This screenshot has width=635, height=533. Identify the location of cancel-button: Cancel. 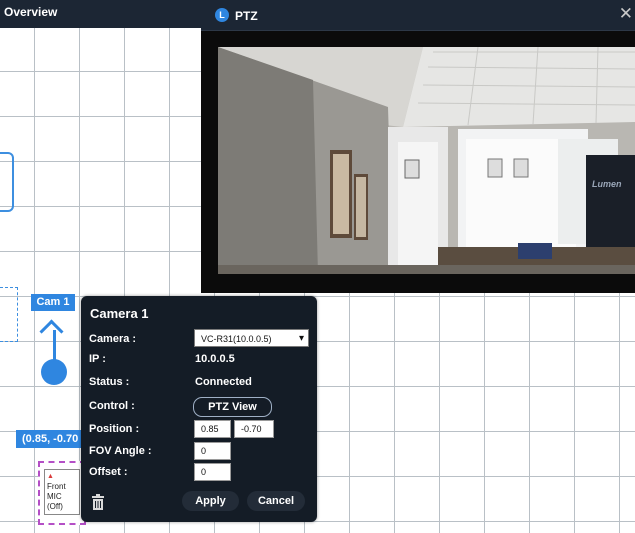
(276, 501).